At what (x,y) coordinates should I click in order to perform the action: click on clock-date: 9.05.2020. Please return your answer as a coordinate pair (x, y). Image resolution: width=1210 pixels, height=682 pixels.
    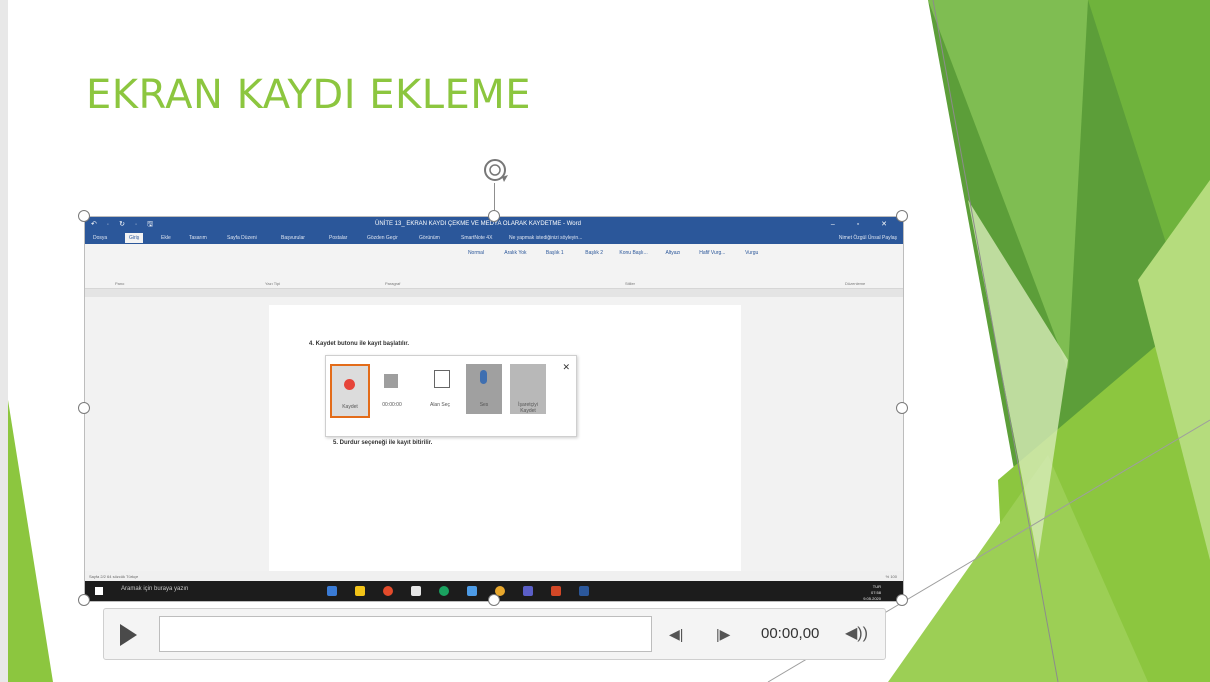
    Looking at the image, I should click on (872, 598).